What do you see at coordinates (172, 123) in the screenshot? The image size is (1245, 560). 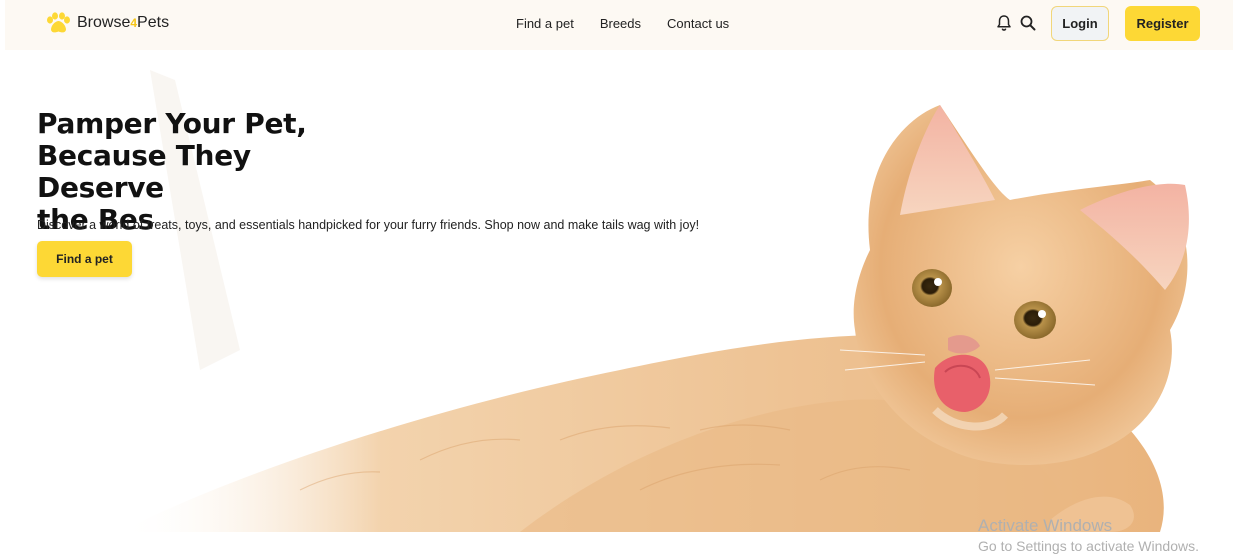 I see `hero-title-line-1: Pamper Your Pet,` at bounding box center [172, 123].